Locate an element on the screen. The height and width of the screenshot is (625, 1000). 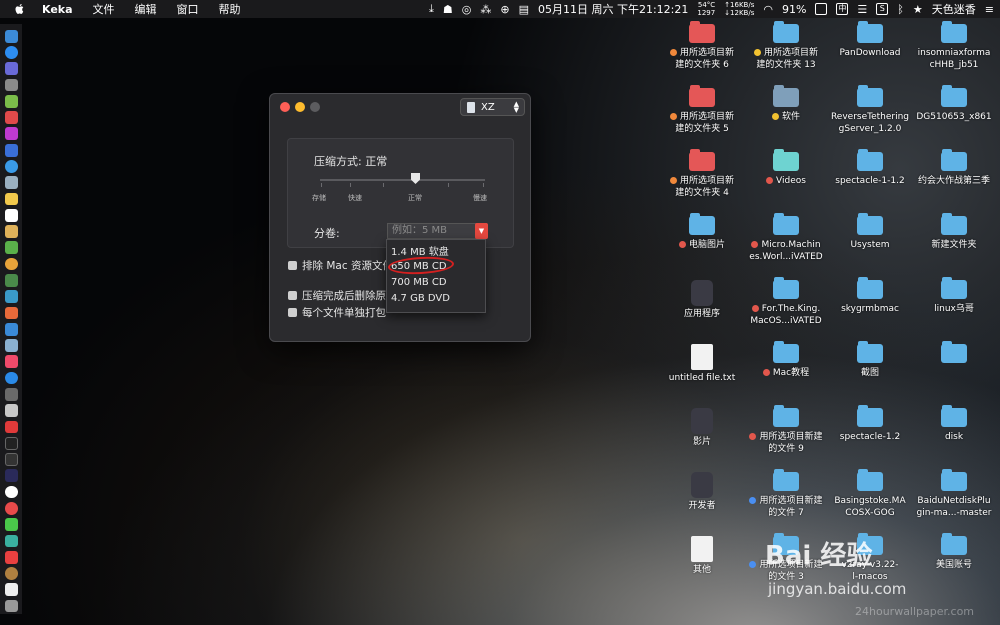
desktop-item: Basingstoke.MA COSX-GOG is located at coordinates (870, 494).